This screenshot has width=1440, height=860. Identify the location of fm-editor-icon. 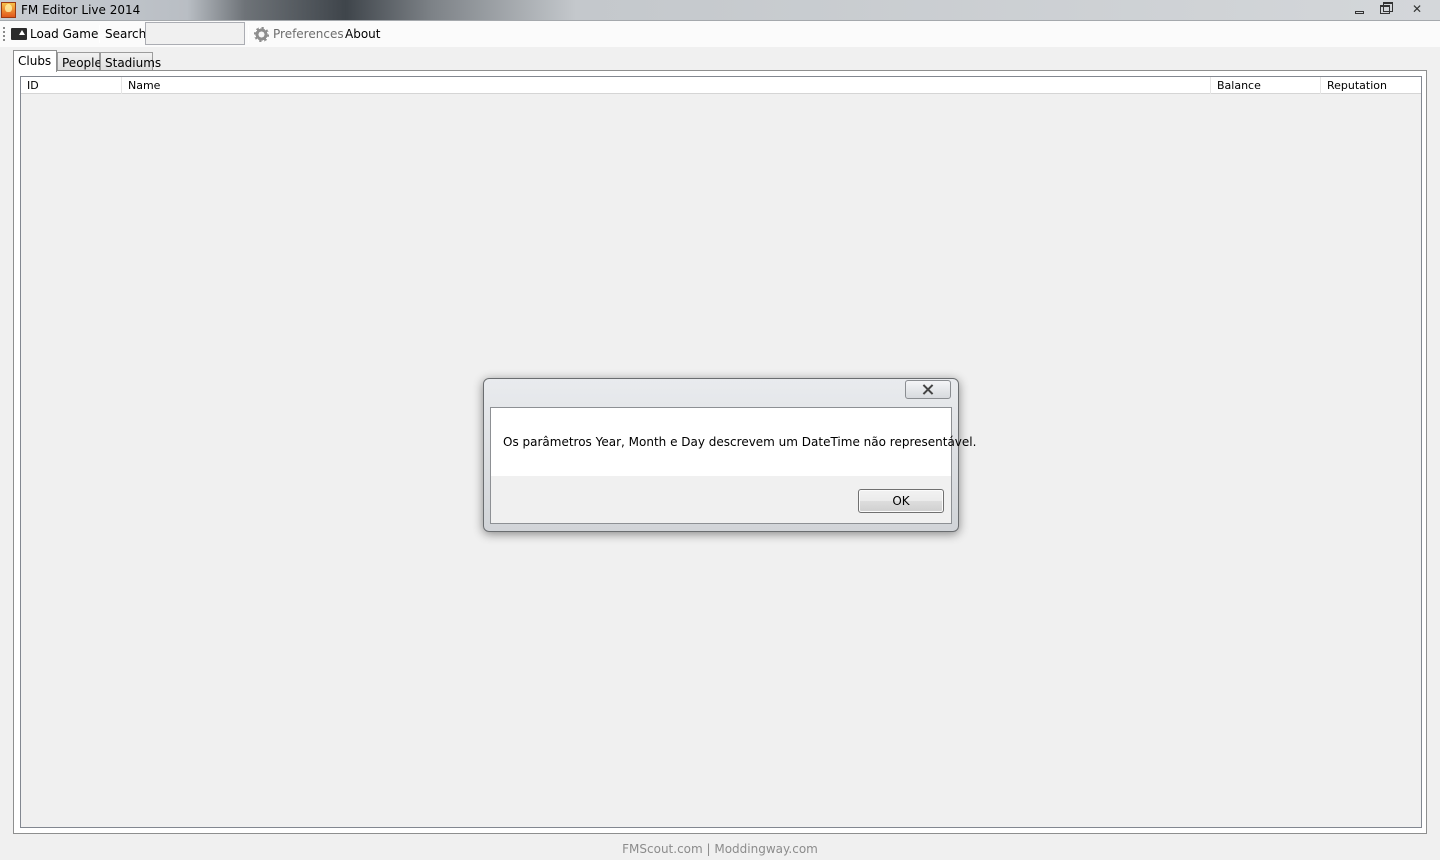
(8, 10).